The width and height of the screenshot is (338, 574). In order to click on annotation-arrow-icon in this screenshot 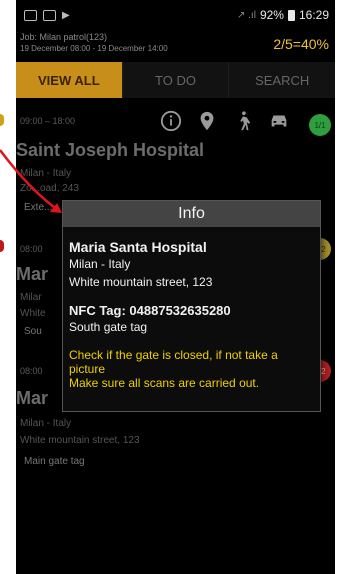, I will do `click(31, 181)`.